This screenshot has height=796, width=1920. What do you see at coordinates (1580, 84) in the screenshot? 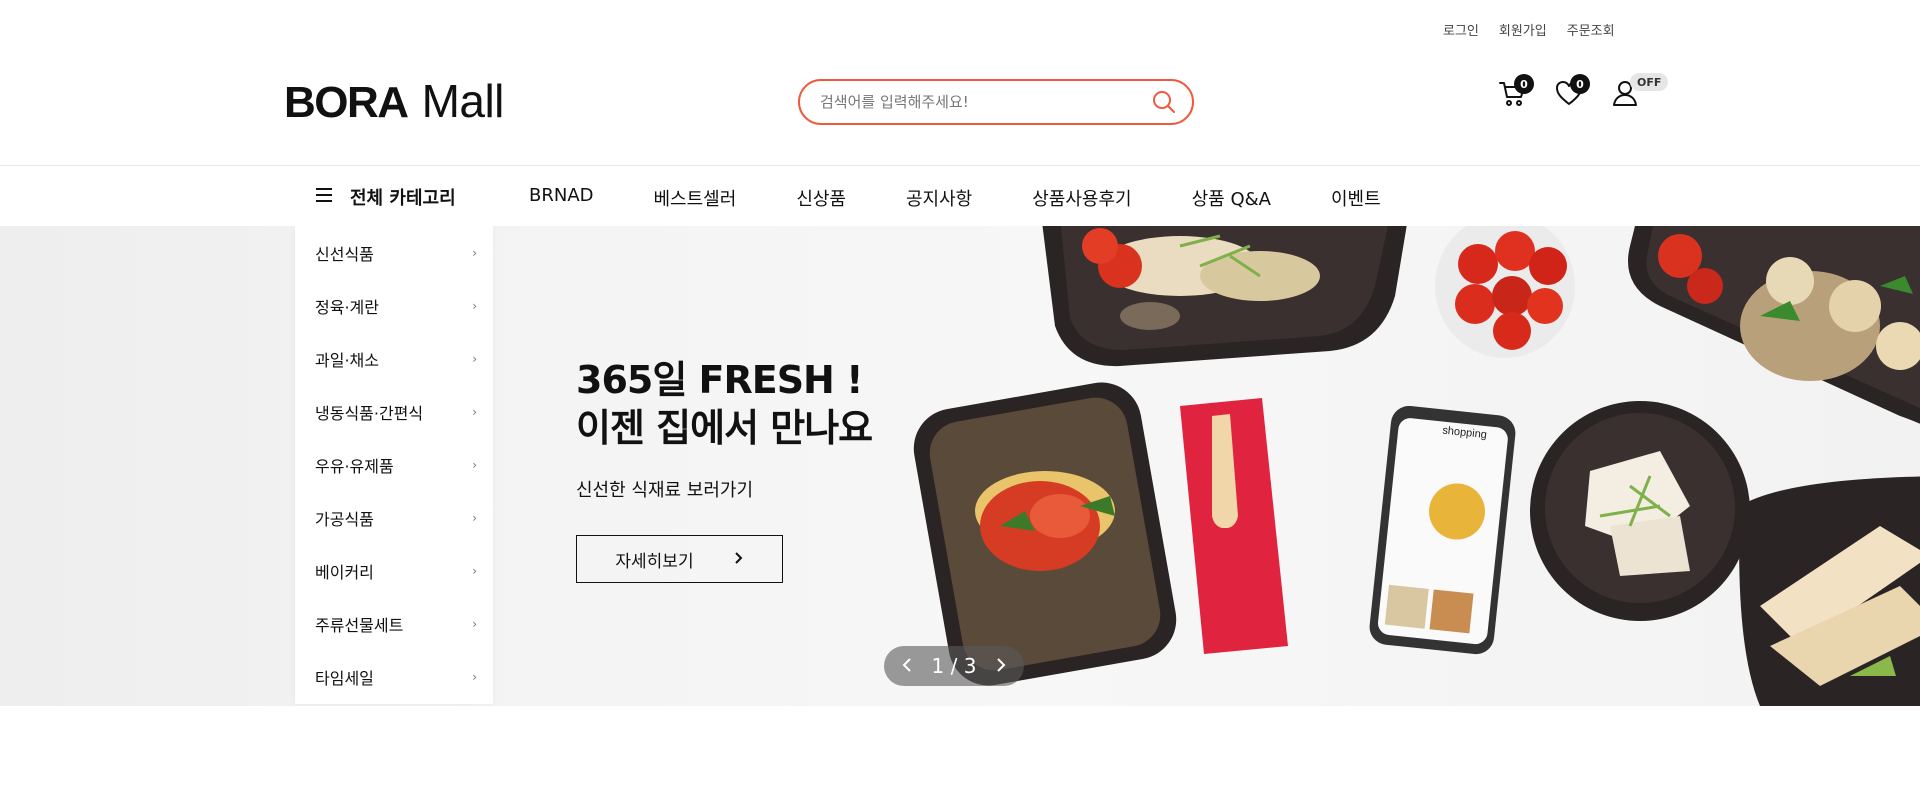
I see `wishlist-count-badge: 0` at bounding box center [1580, 84].